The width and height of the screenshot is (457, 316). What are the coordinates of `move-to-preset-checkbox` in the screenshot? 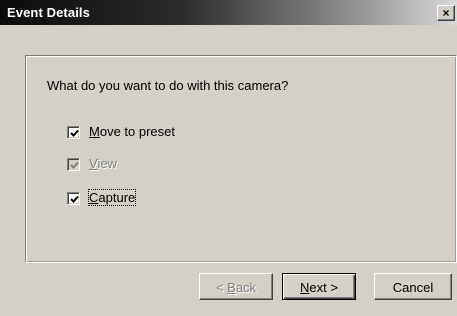 It's located at (73, 132).